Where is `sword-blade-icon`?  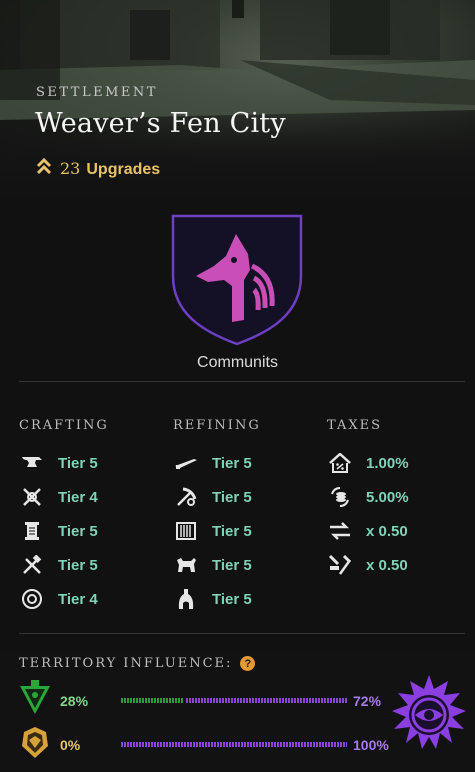
sword-blade-icon is located at coordinates (186, 463).